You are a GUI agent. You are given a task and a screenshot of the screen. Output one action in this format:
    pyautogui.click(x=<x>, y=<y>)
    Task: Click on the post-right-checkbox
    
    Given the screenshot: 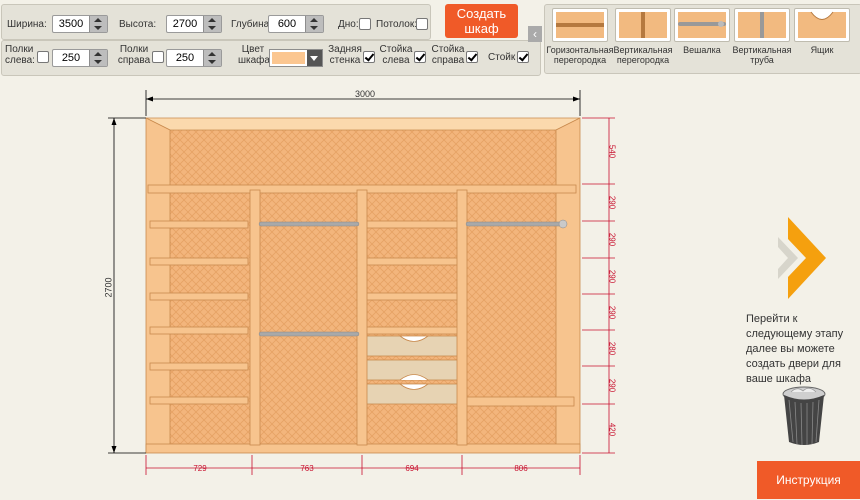 What is the action you would take?
    pyautogui.click(x=472, y=57)
    